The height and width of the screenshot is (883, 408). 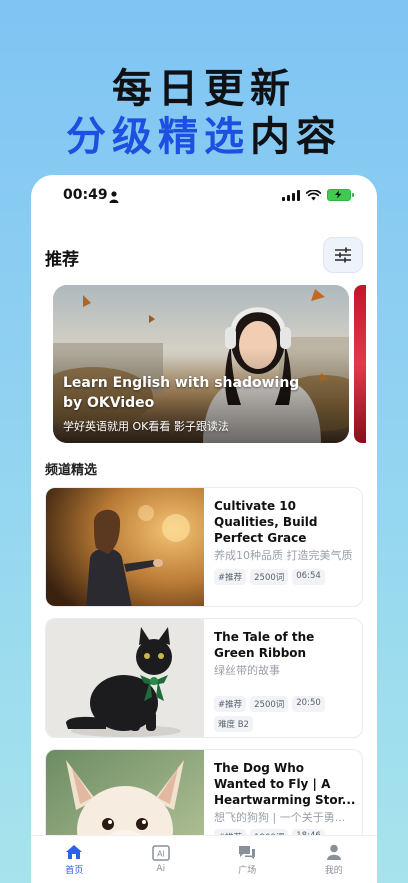 What do you see at coordinates (285, 714) in the screenshot?
I see `card-tags: #推荐 2500词 20:50 难度 B2` at bounding box center [285, 714].